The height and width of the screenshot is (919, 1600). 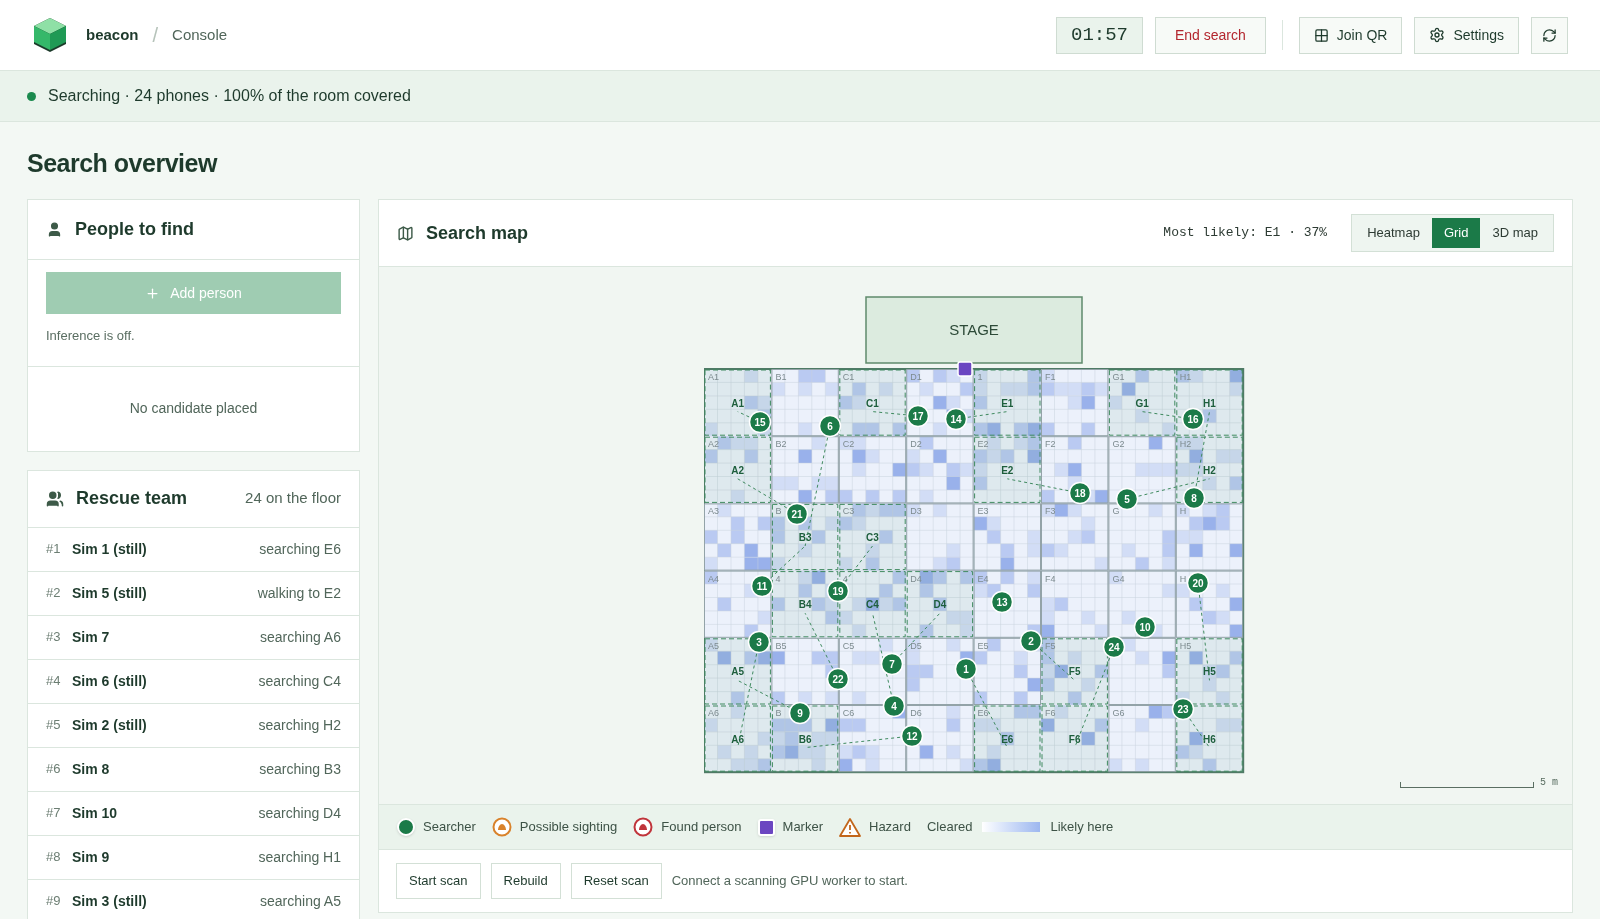 What do you see at coordinates (965, 669) in the screenshot?
I see `searcher-marker: 1` at bounding box center [965, 669].